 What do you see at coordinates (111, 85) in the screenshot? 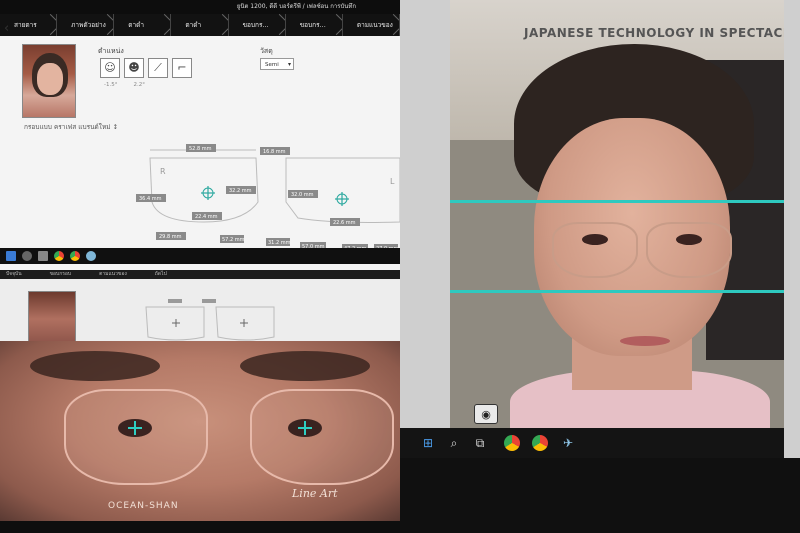
I see `position-value: -1.5°` at bounding box center [111, 85].